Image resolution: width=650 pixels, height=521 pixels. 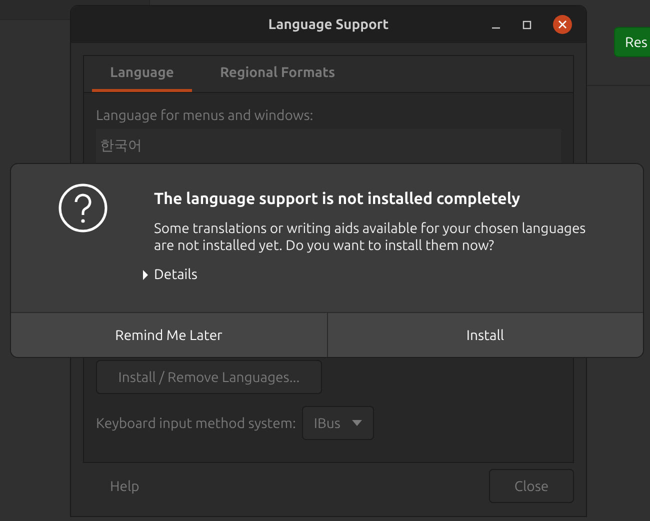 I want to click on list-item: 한국어, so click(x=328, y=145).